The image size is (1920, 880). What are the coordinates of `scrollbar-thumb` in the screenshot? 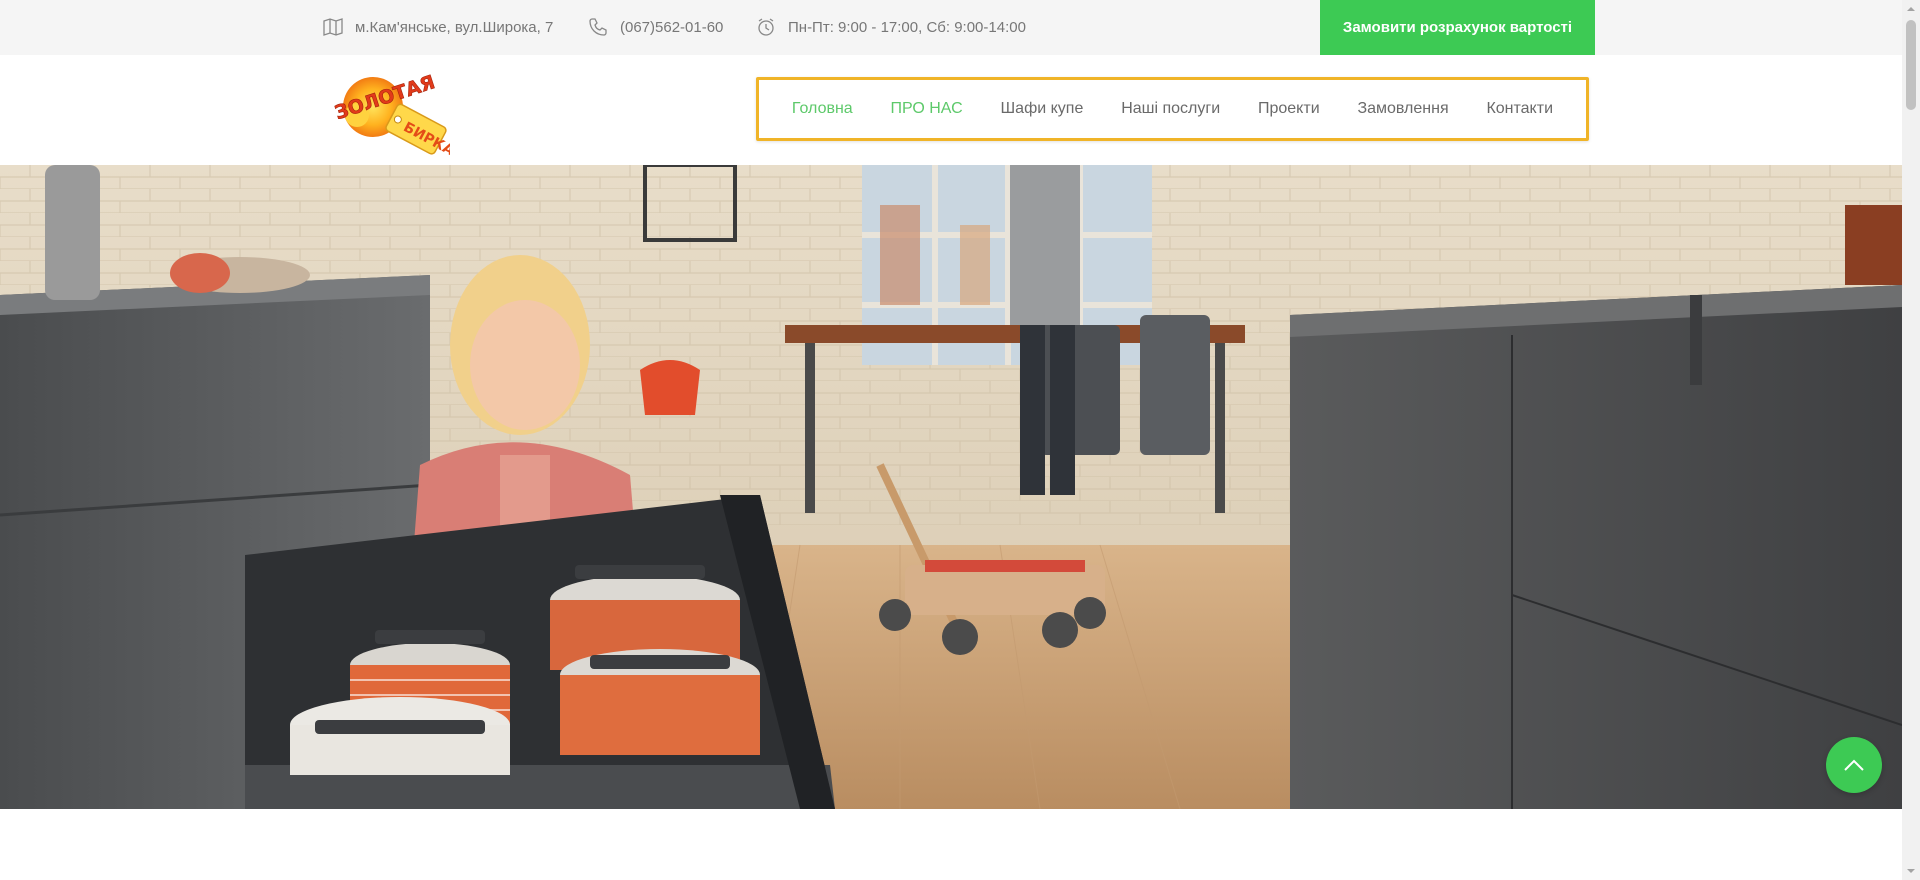 It's located at (1911, 65).